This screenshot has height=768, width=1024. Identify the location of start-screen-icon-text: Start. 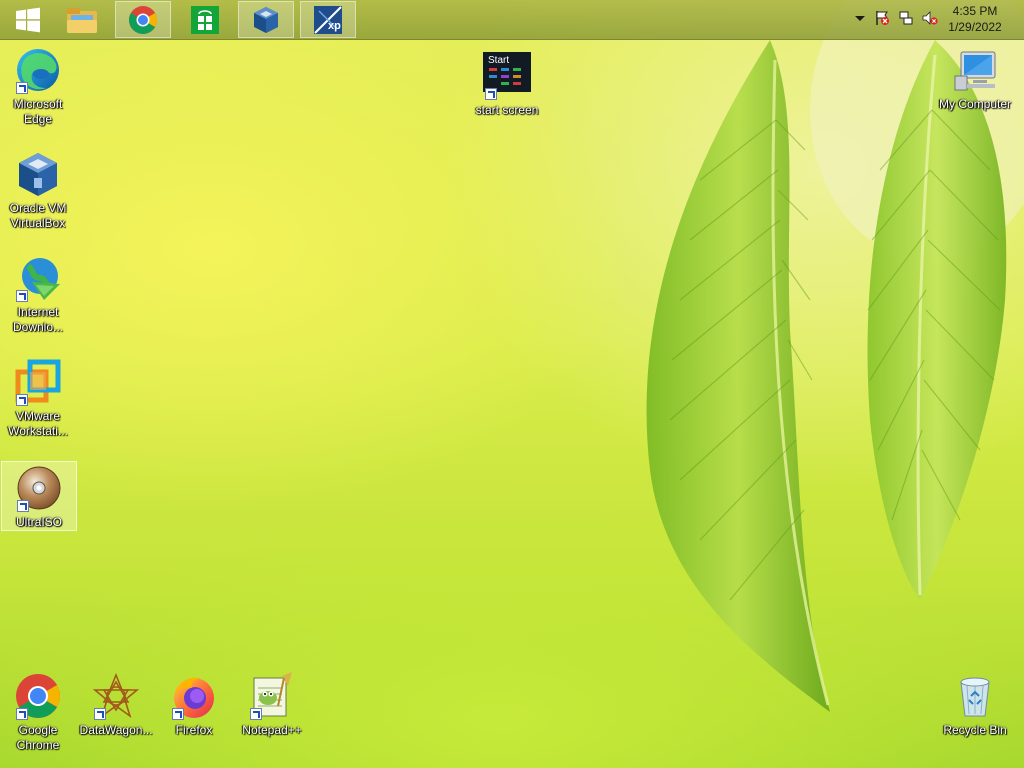
(498, 60).